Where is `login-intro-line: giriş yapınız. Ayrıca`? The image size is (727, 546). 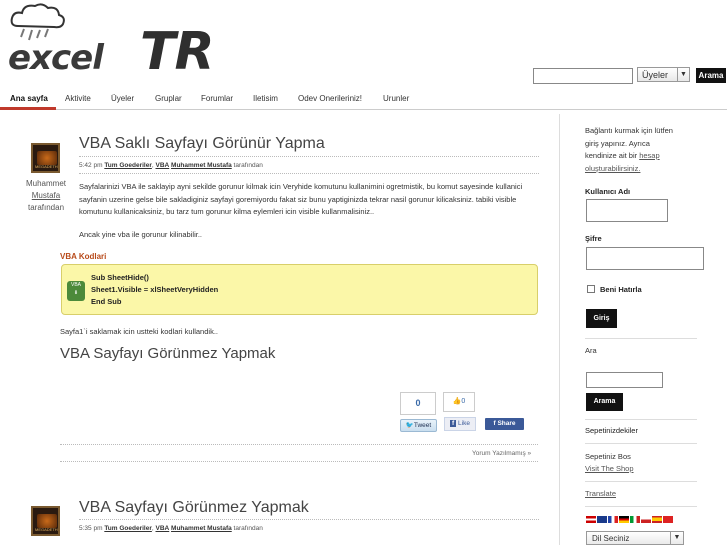 login-intro-line: giriş yapınız. Ayrıca is located at coordinates (617, 143).